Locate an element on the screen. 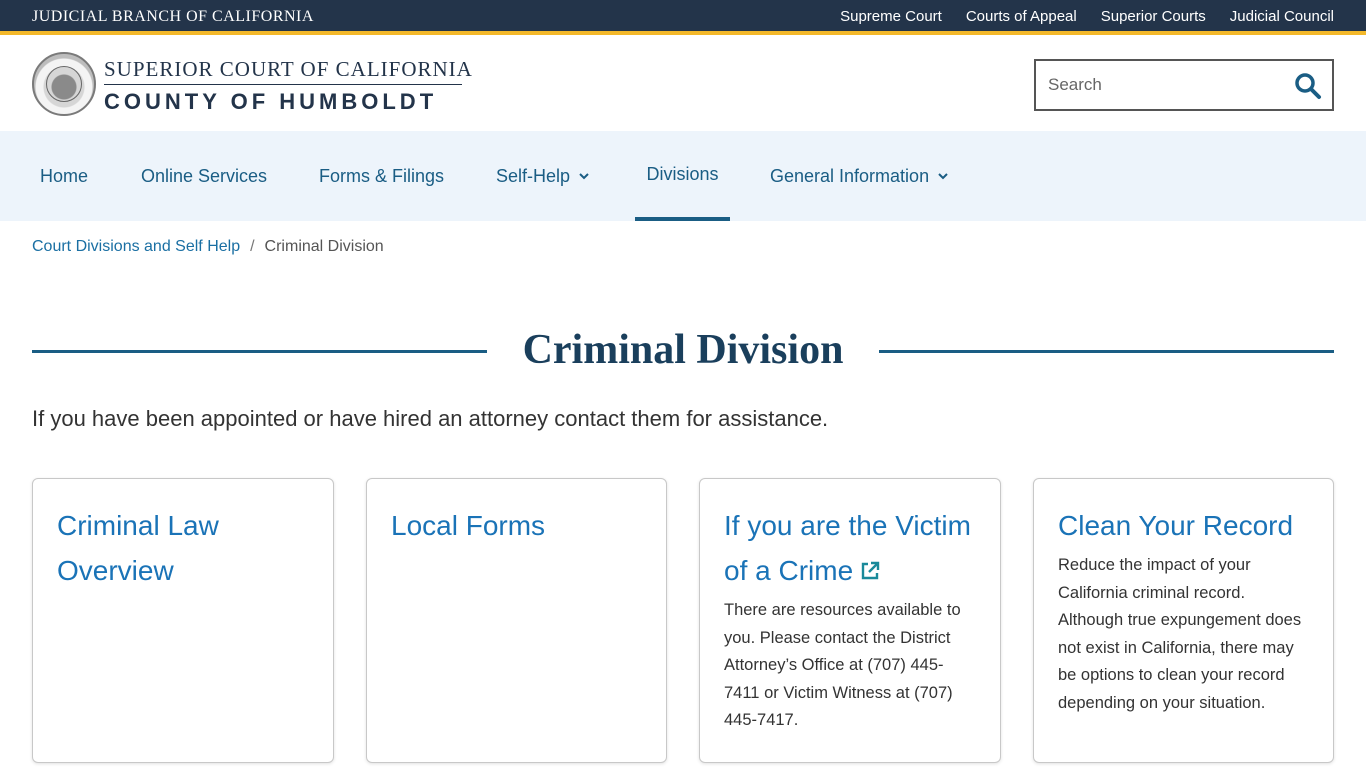 The width and height of the screenshot is (1366, 768). nav-divisions-label: Divisions is located at coordinates (682, 173).